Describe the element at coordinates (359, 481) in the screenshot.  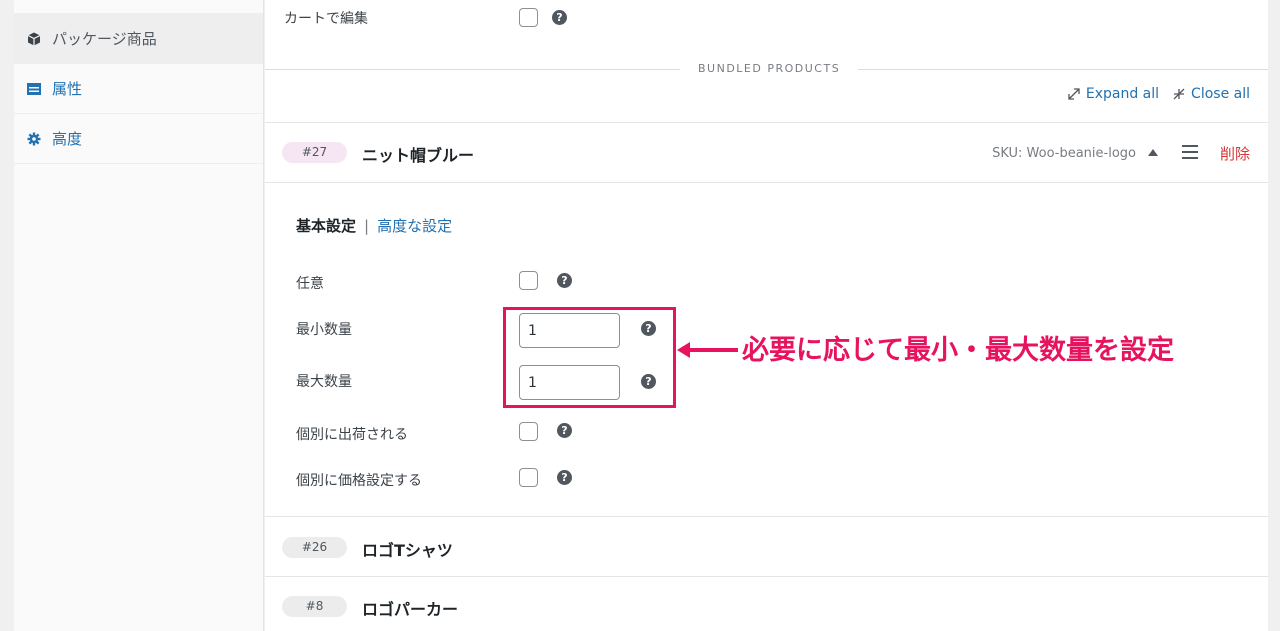
I see `price-individually-label: 個別に価格設定する` at that location.